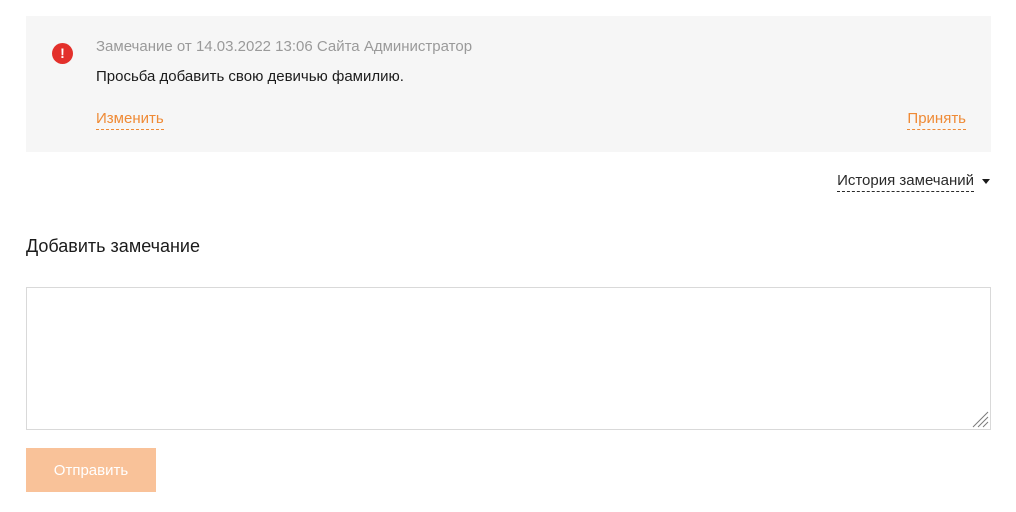 This screenshot has width=1016, height=512. I want to click on accept-link: Принять, so click(936, 120).